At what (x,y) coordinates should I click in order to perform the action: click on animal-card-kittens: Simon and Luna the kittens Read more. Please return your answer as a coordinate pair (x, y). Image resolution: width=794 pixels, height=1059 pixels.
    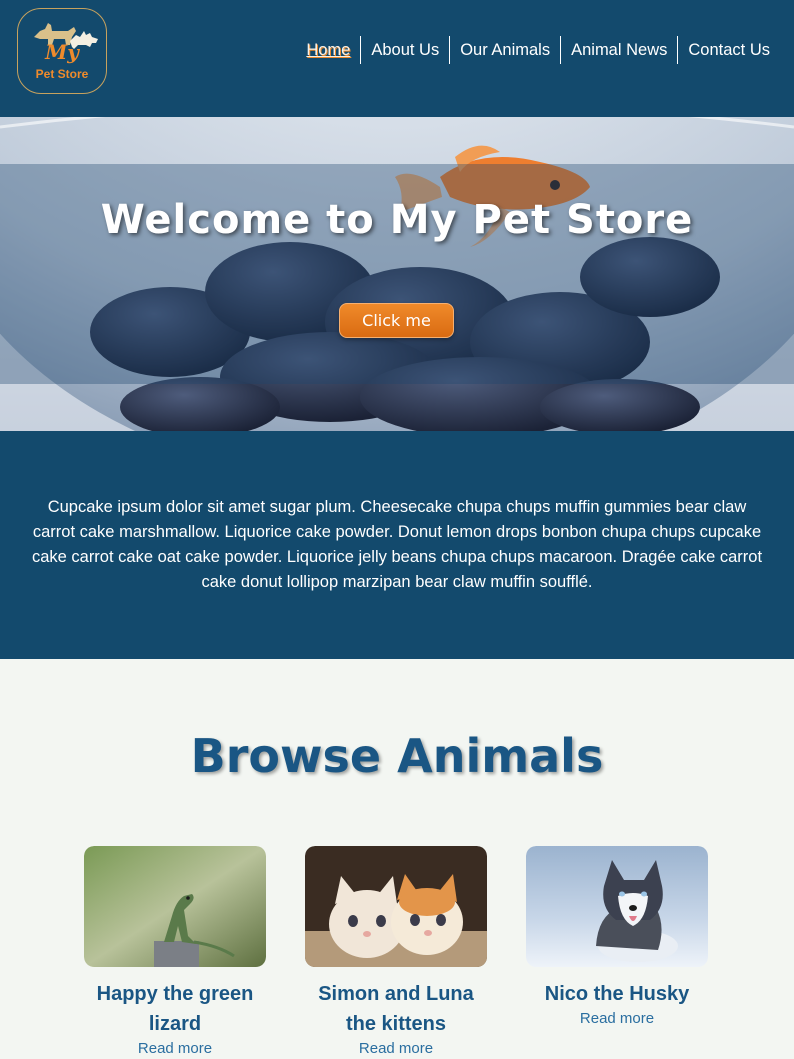
    Looking at the image, I should click on (396, 952).